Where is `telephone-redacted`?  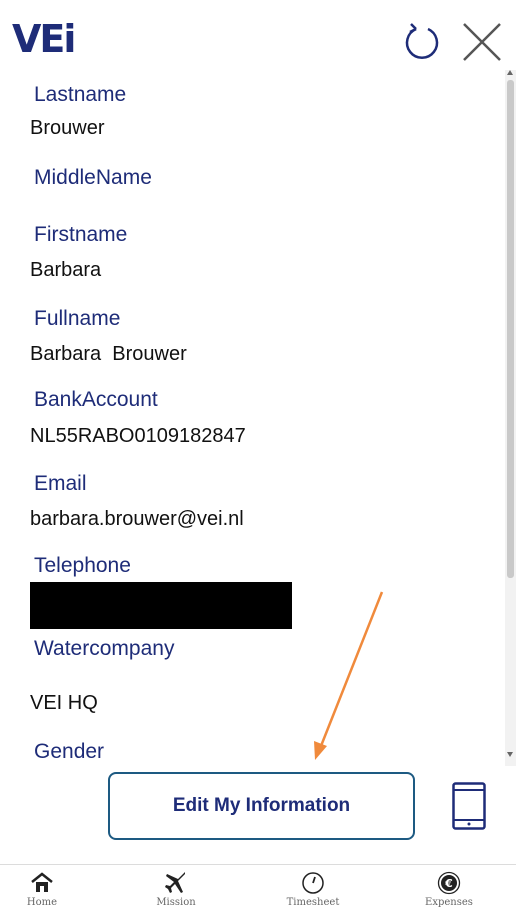 telephone-redacted is located at coordinates (161, 605).